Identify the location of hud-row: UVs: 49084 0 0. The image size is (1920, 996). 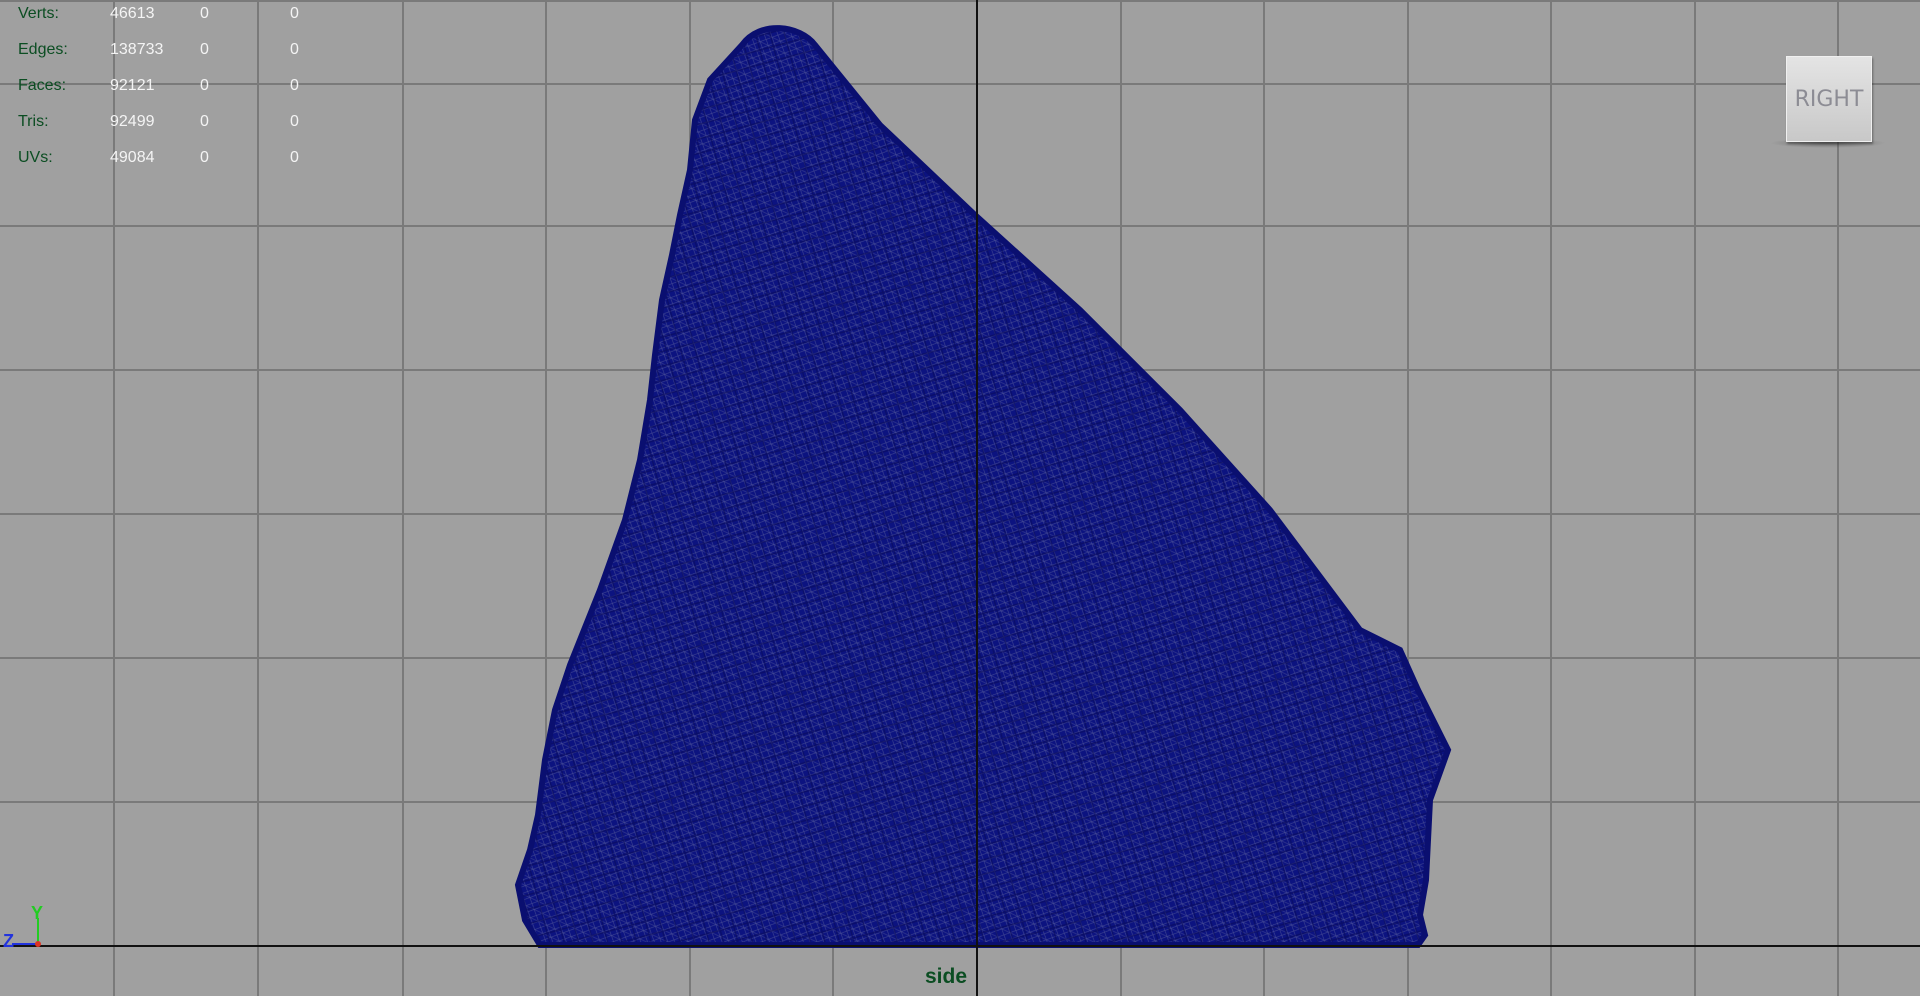
(160, 162).